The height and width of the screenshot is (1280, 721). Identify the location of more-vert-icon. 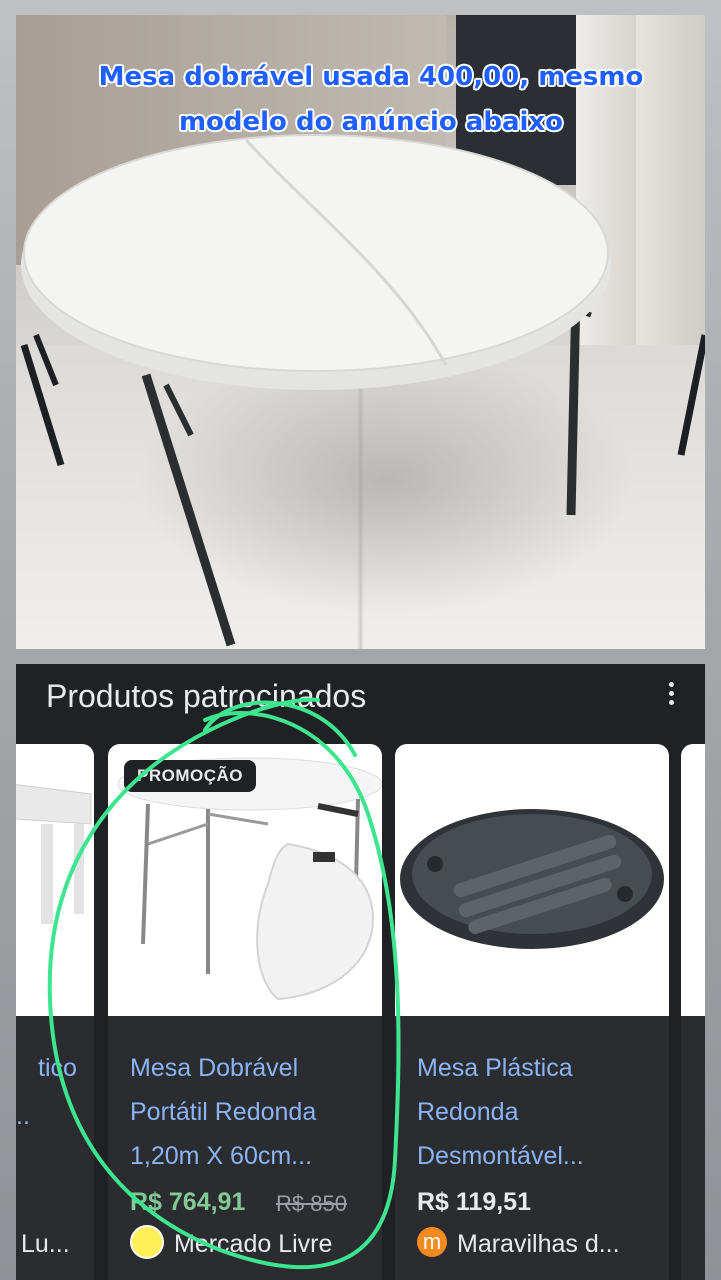
(671, 697).